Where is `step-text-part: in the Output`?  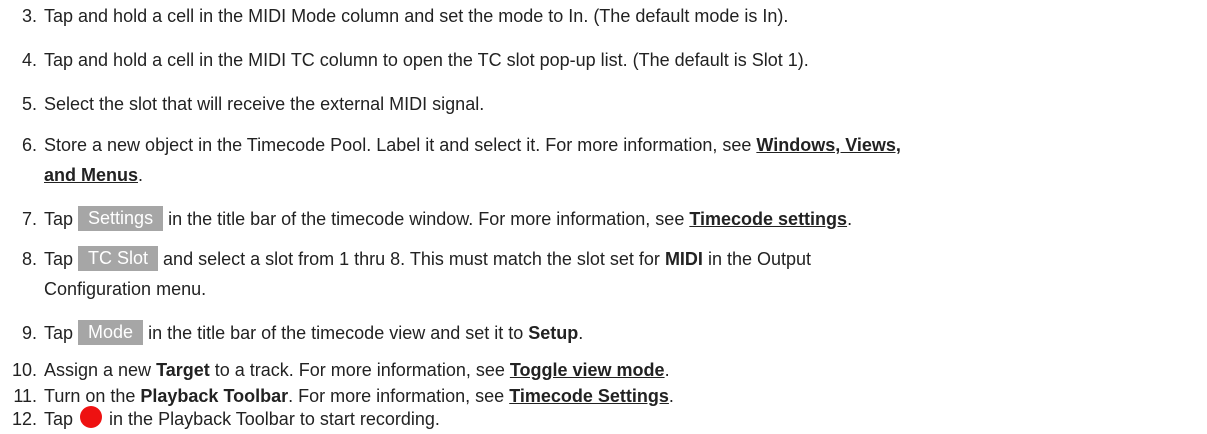
step-text-part: in the Output is located at coordinates (757, 259).